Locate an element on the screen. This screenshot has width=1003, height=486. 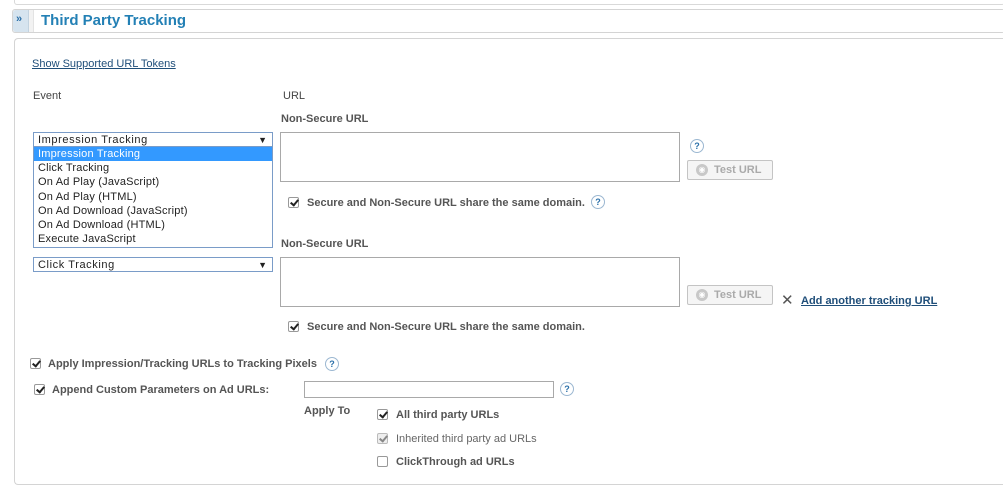
dropdown-option: Click Tracking is located at coordinates (153, 168).